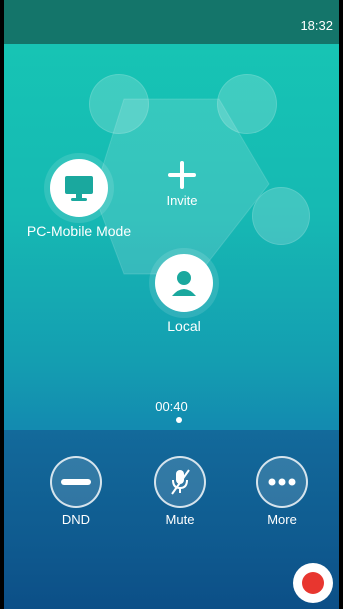  I want to click on person-icon, so click(184, 283).